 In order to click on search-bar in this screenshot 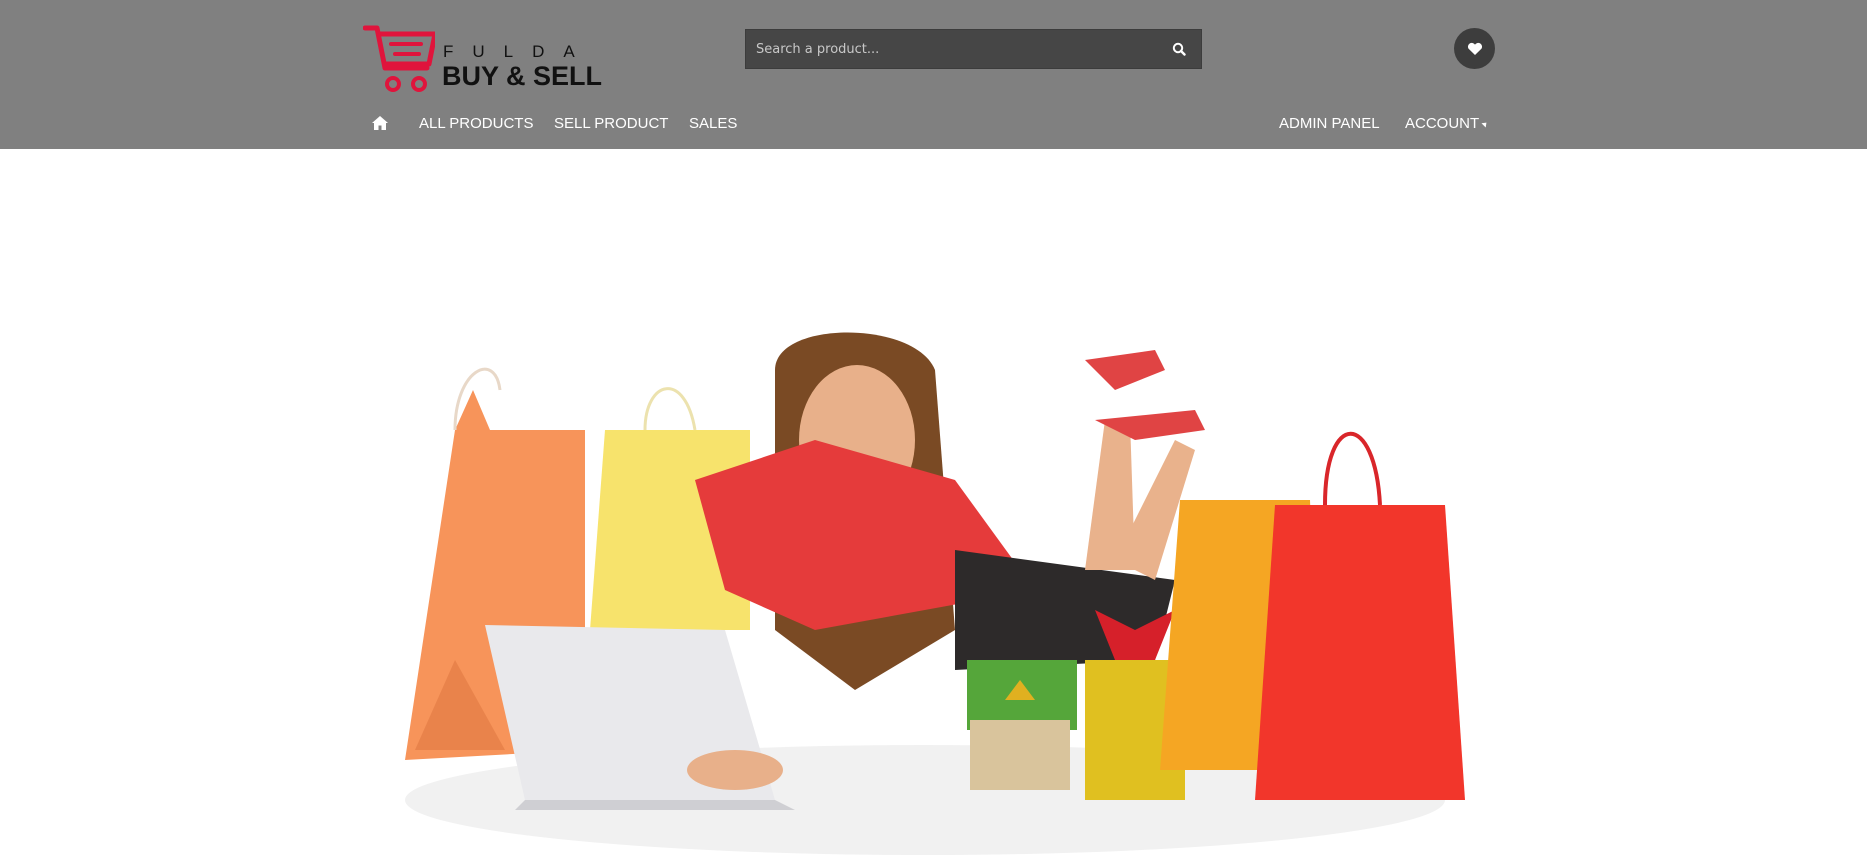, I will do `click(973, 49)`.